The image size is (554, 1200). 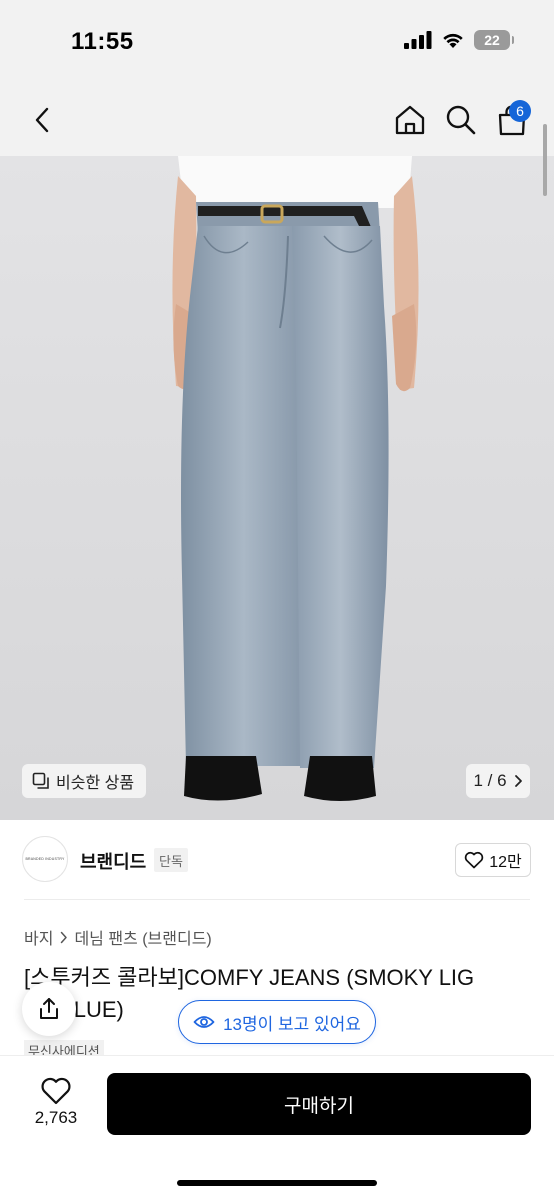 I want to click on product-title-line-1: [스투커즈 콜라보]COMFY JEANS (SMOKY LIG, so click(x=249, y=977).